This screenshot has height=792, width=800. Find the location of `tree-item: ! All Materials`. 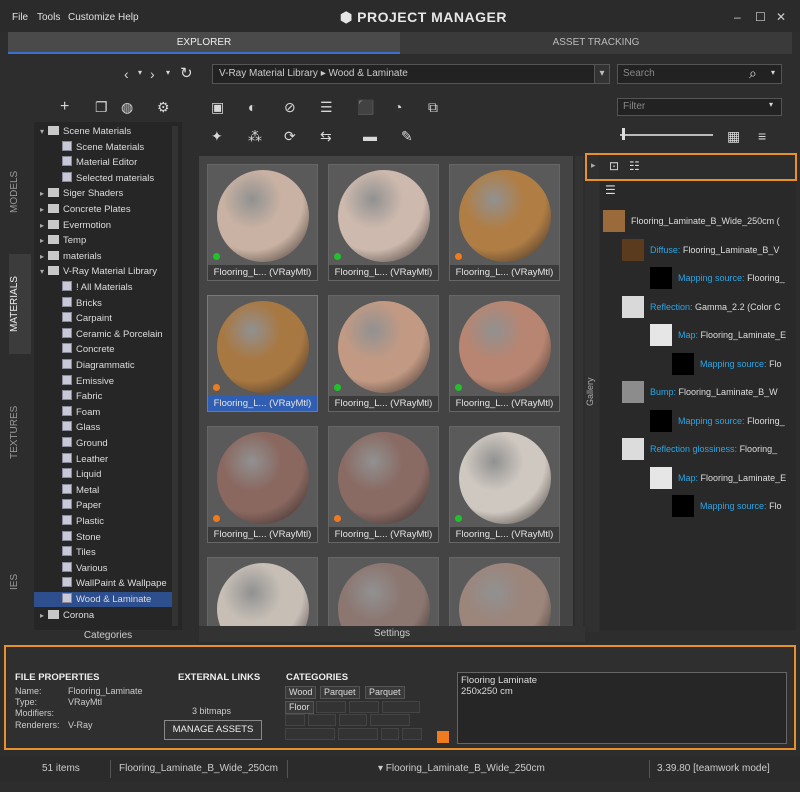

tree-item: ! All Materials is located at coordinates (103, 287).